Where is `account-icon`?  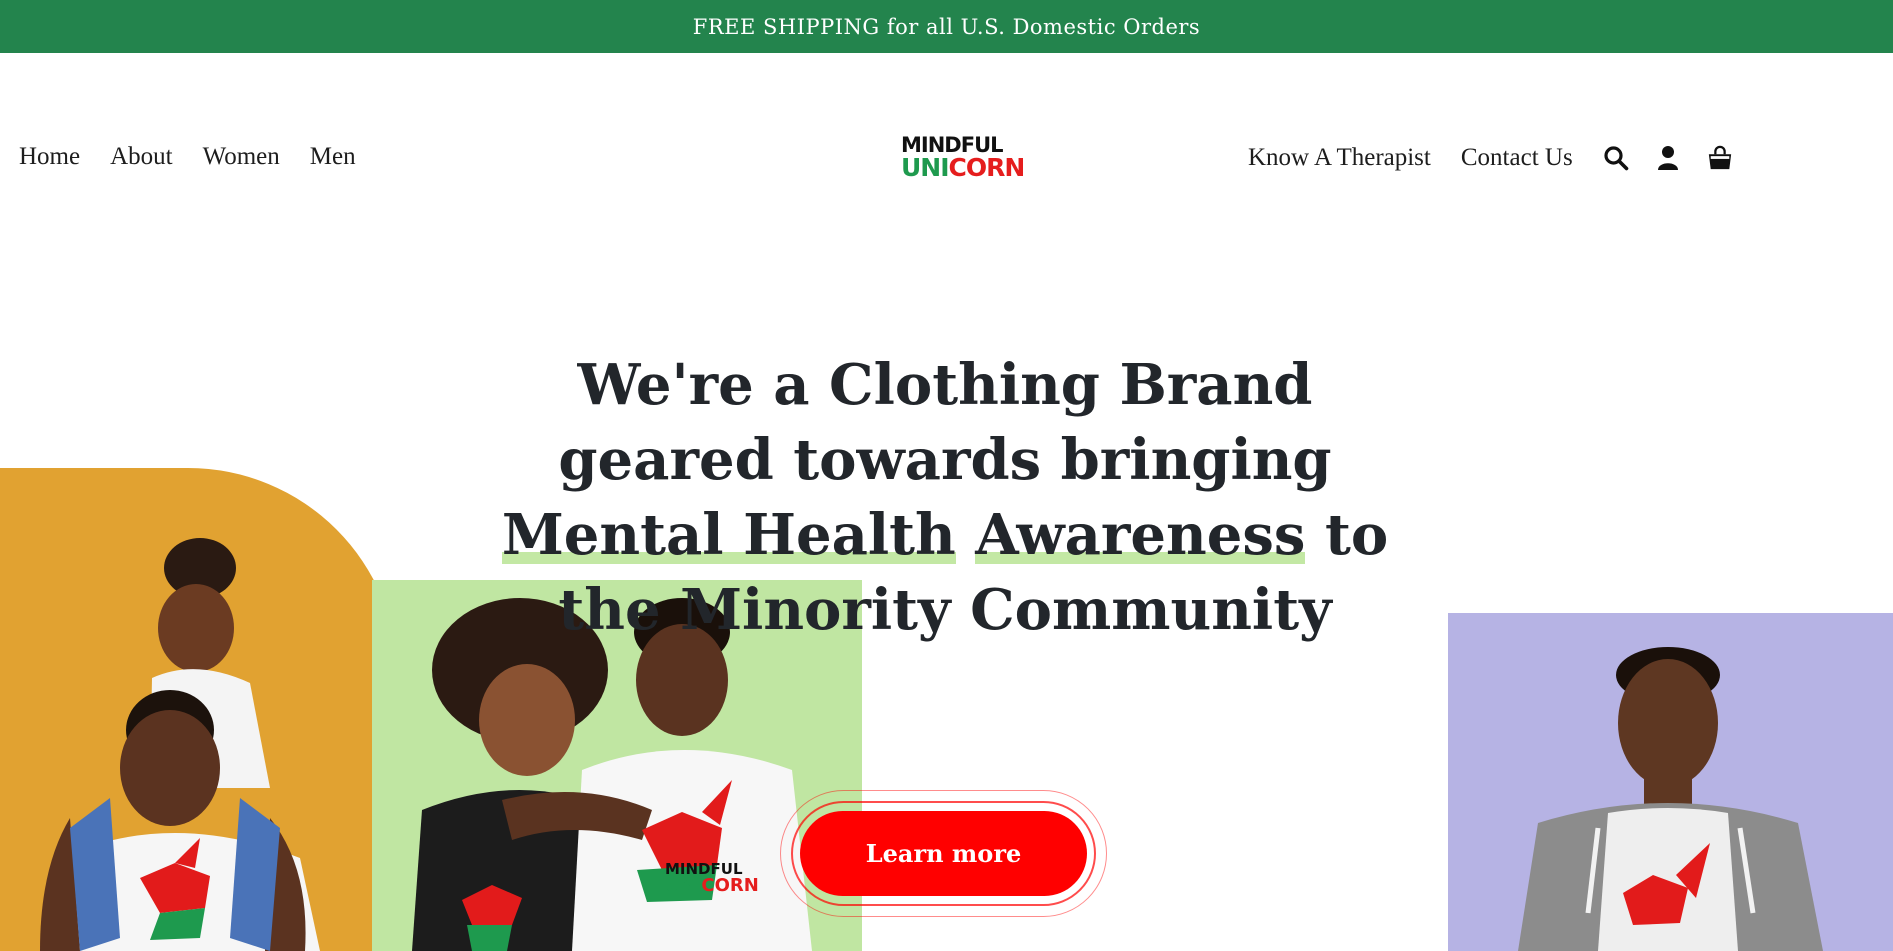 account-icon is located at coordinates (1668, 158).